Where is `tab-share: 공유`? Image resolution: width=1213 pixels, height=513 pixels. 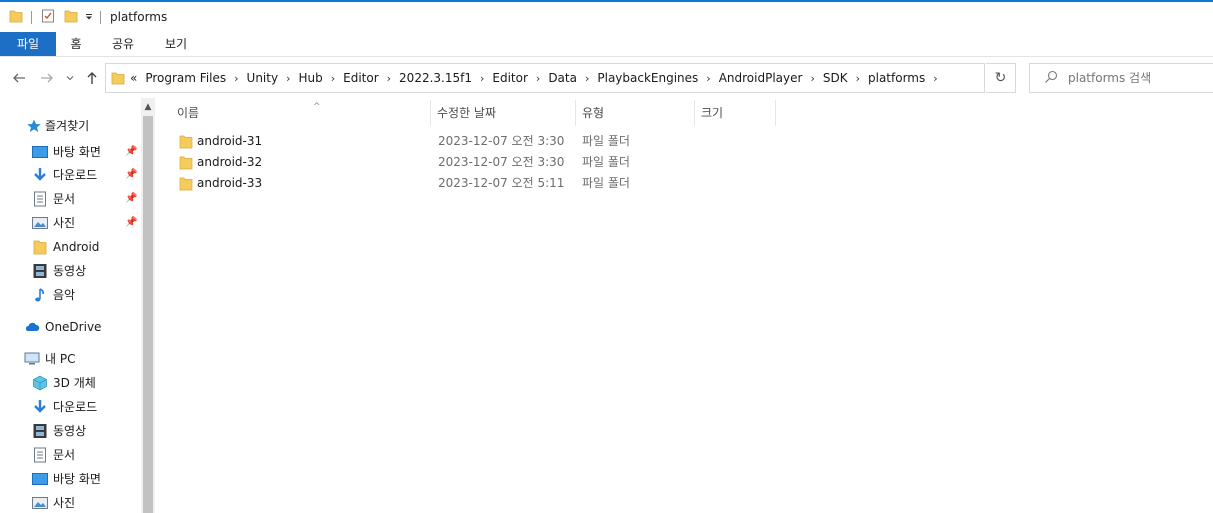 tab-share: 공유 is located at coordinates (123, 44).